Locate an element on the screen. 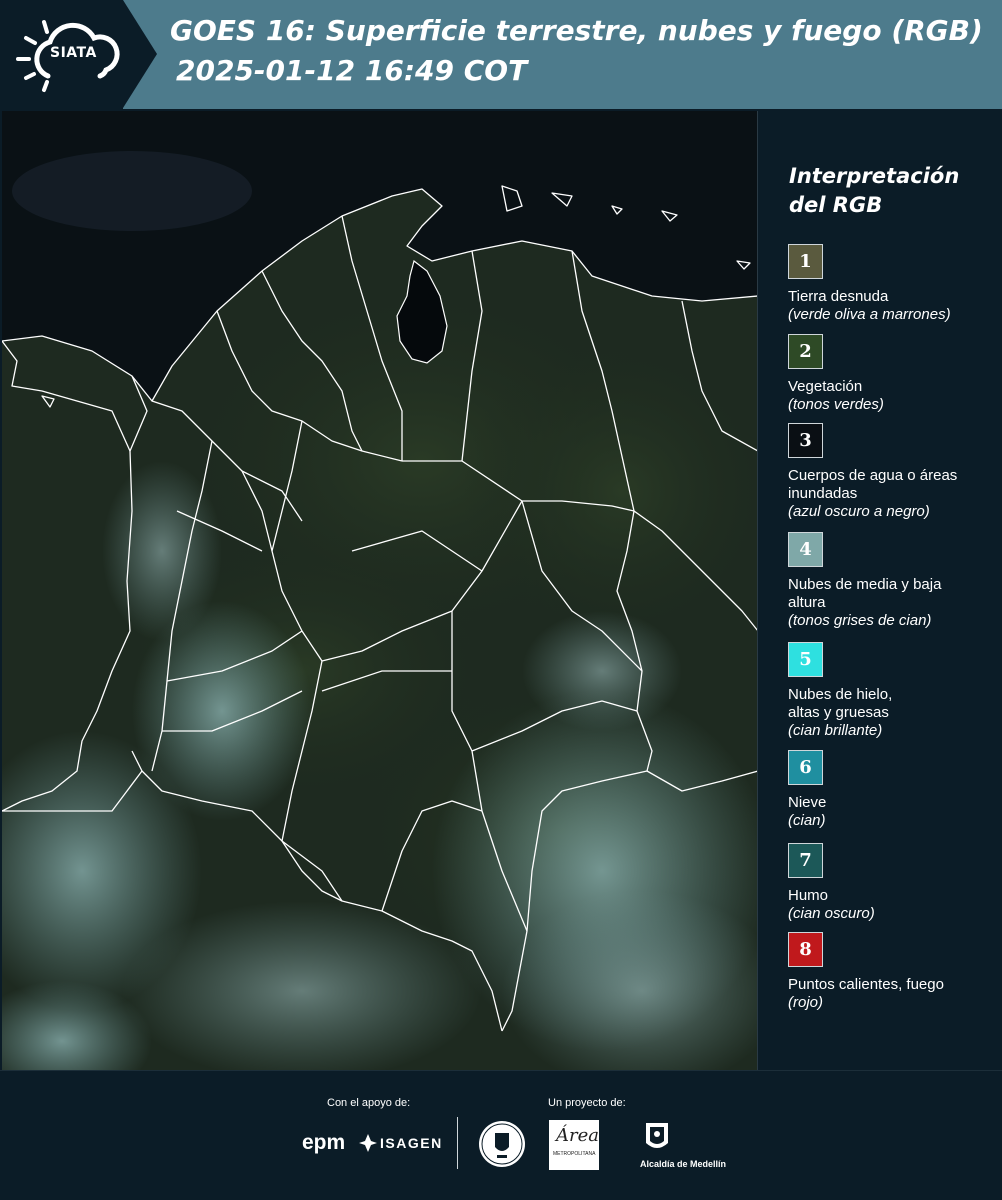 Image resolution: width=1002 pixels, height=1200 pixels. legend-title-line2: del RGB is located at coordinates (836, 205).